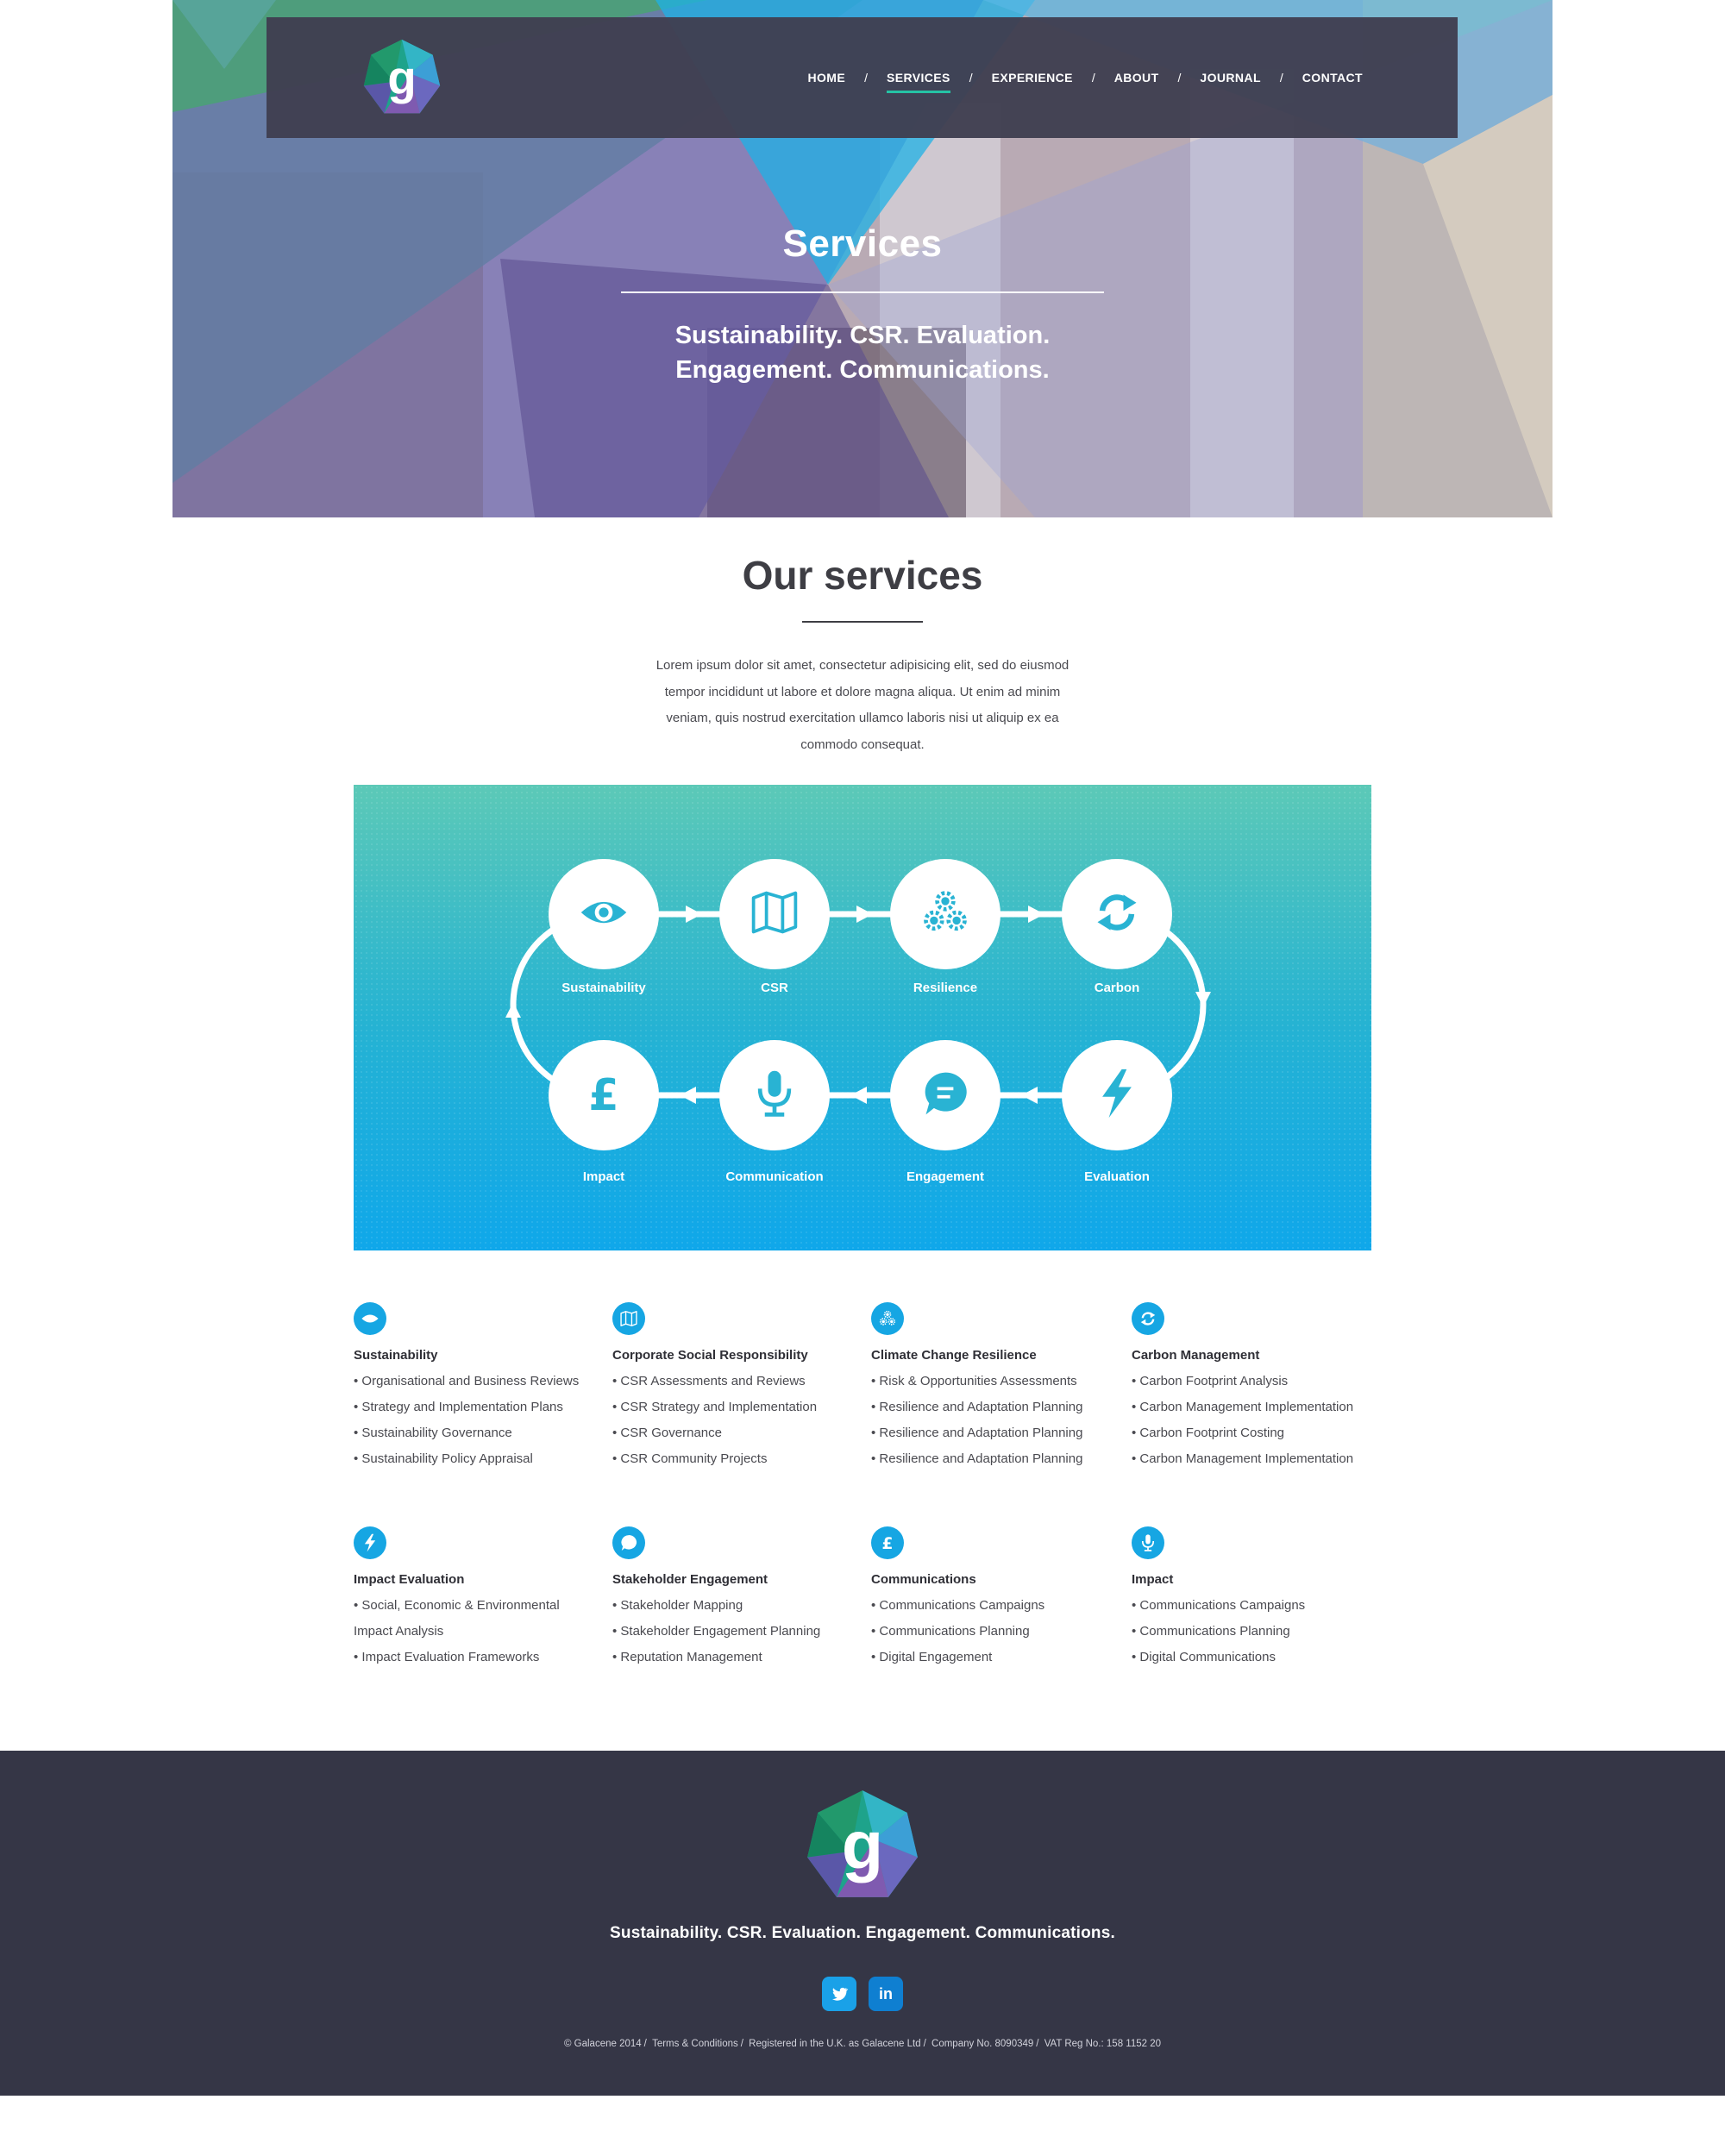 This screenshot has height=2156, width=1725. I want to click on diagram-node-impact: £, so click(604, 1095).